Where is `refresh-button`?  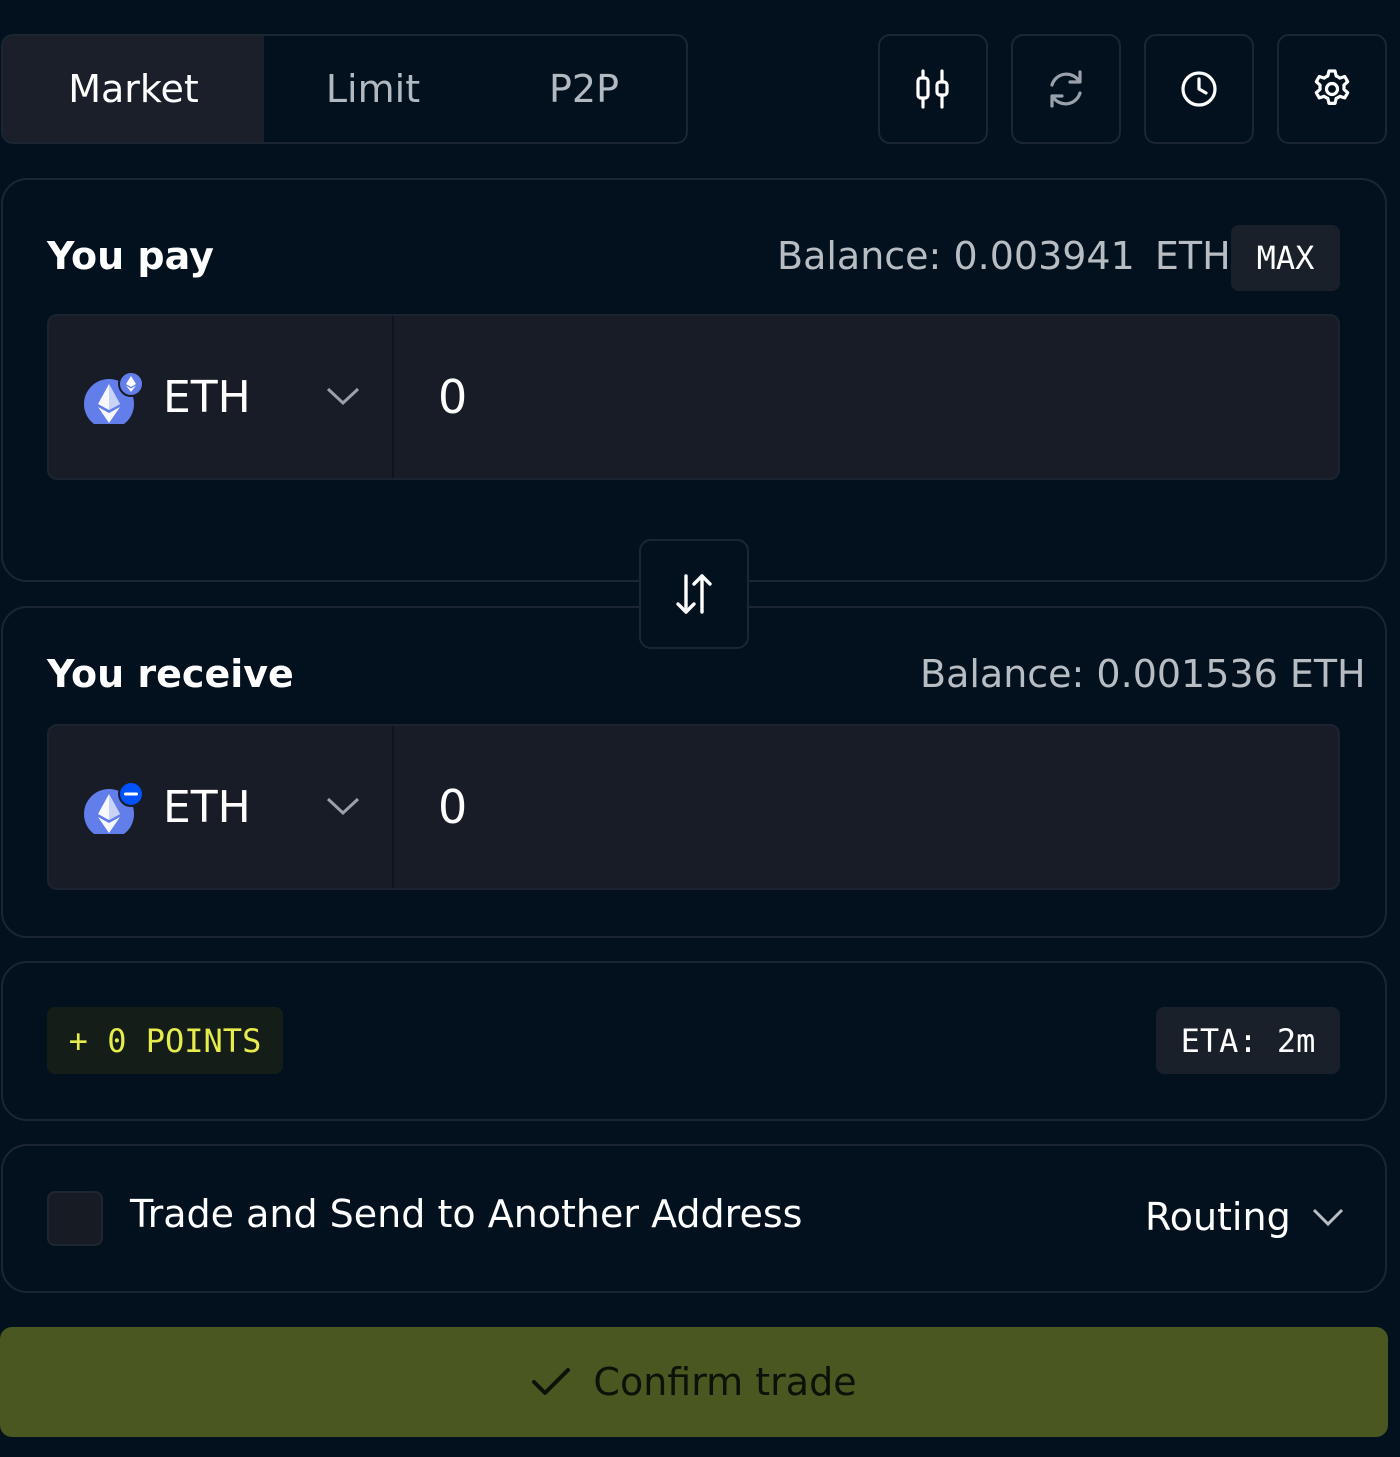
refresh-button is located at coordinates (1066, 89).